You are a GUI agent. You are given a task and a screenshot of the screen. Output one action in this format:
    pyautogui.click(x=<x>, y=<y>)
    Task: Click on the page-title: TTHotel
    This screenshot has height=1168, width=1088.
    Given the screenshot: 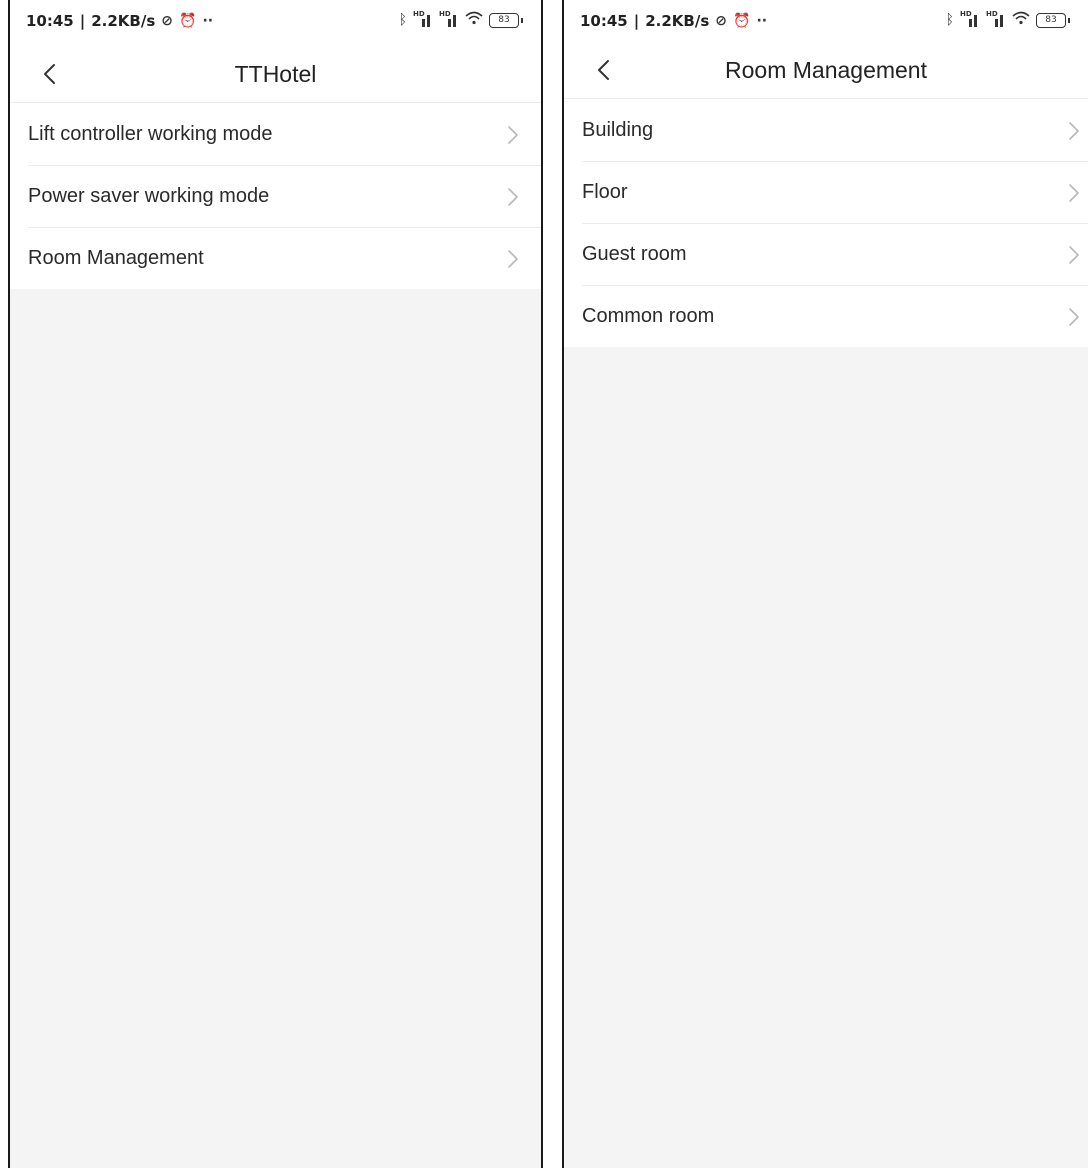 What is the action you would take?
    pyautogui.click(x=275, y=74)
    